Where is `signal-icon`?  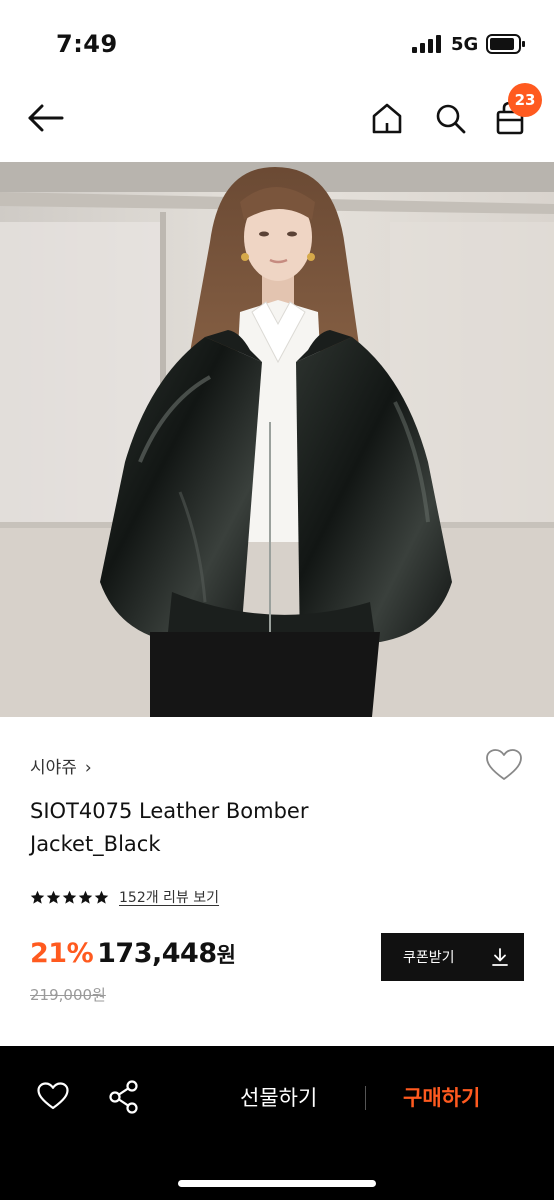
signal-icon is located at coordinates (426, 44).